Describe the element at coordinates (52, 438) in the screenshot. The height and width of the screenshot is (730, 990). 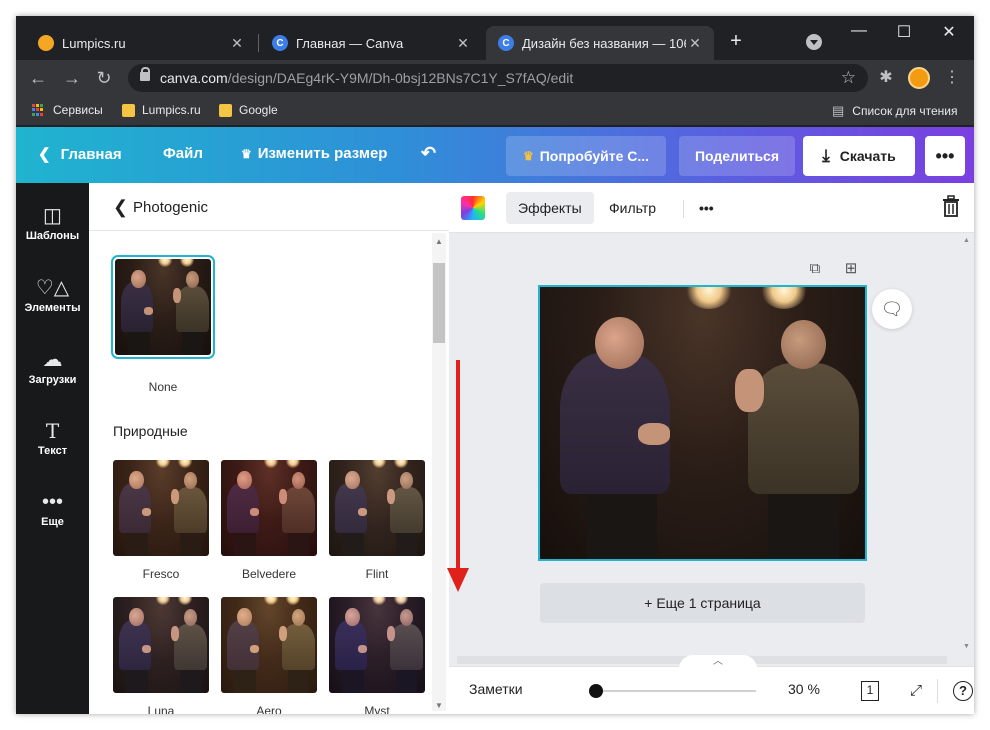
I see `rail-text: T Текст` at that location.